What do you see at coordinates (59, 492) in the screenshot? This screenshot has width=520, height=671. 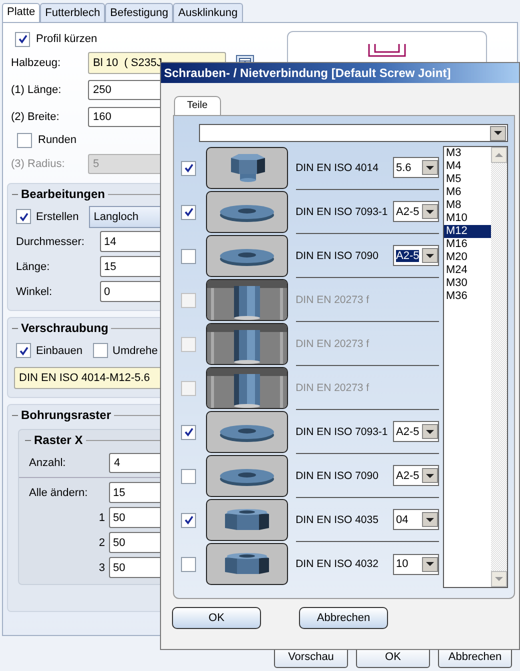 I see `field-label: Alle ändern:` at bounding box center [59, 492].